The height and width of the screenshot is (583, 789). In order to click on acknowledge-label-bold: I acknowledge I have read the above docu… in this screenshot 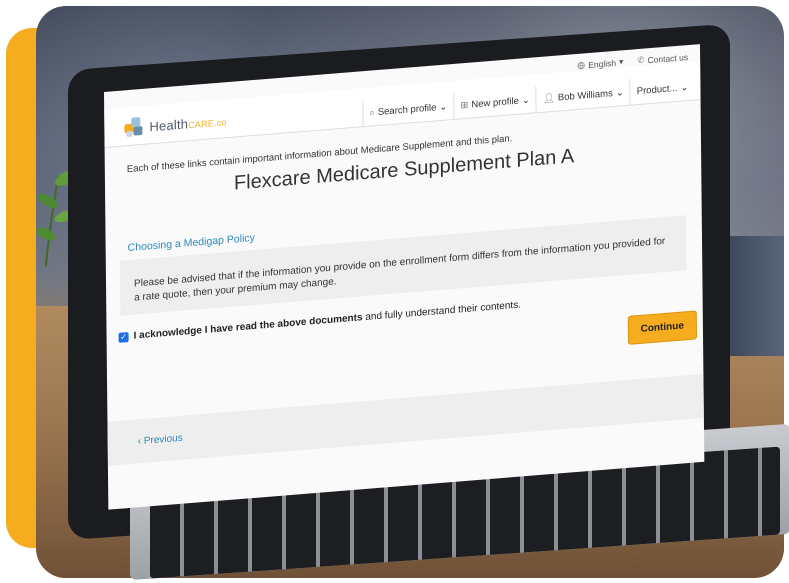, I will do `click(248, 327)`.